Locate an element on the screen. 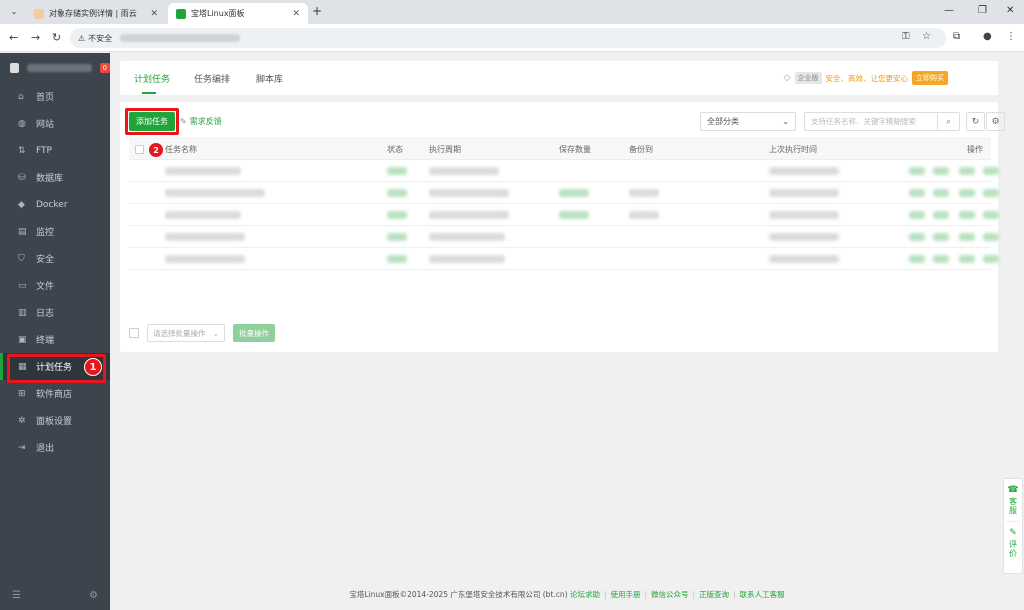 This screenshot has height=610, width=1024. security-indicator: ⚠ 不安全 is located at coordinates (95, 38).